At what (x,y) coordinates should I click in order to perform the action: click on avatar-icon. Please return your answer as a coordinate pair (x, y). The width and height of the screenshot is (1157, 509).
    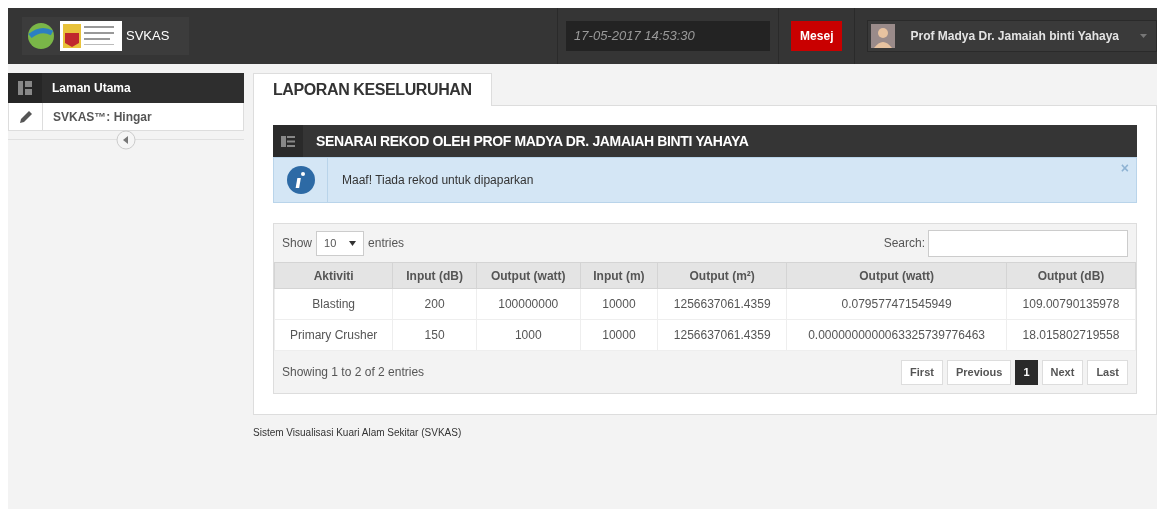
    Looking at the image, I should click on (883, 36).